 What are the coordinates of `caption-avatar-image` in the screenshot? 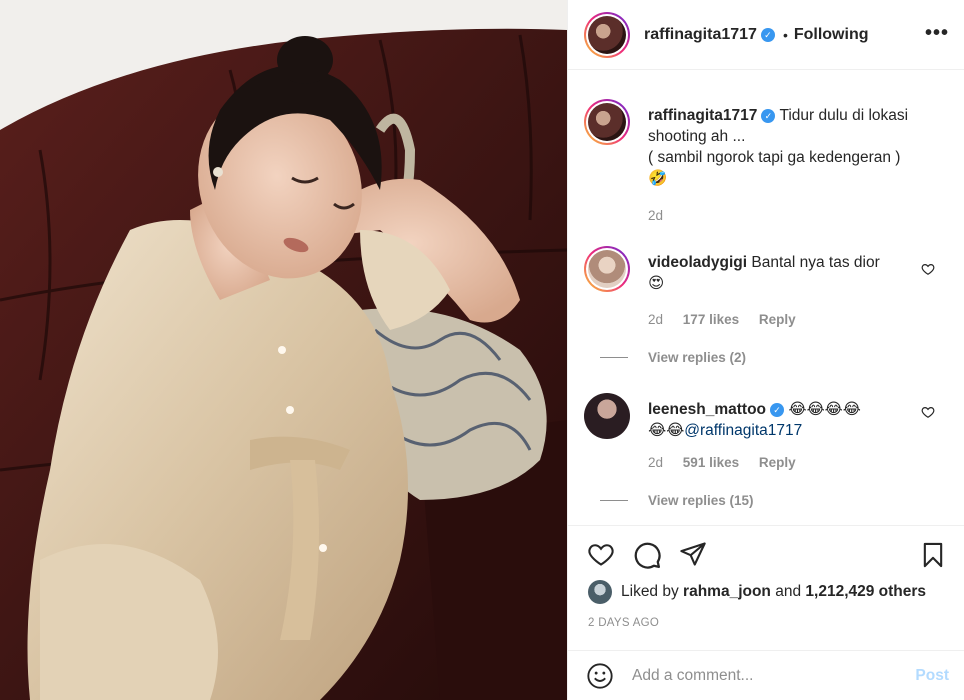 It's located at (607, 122).